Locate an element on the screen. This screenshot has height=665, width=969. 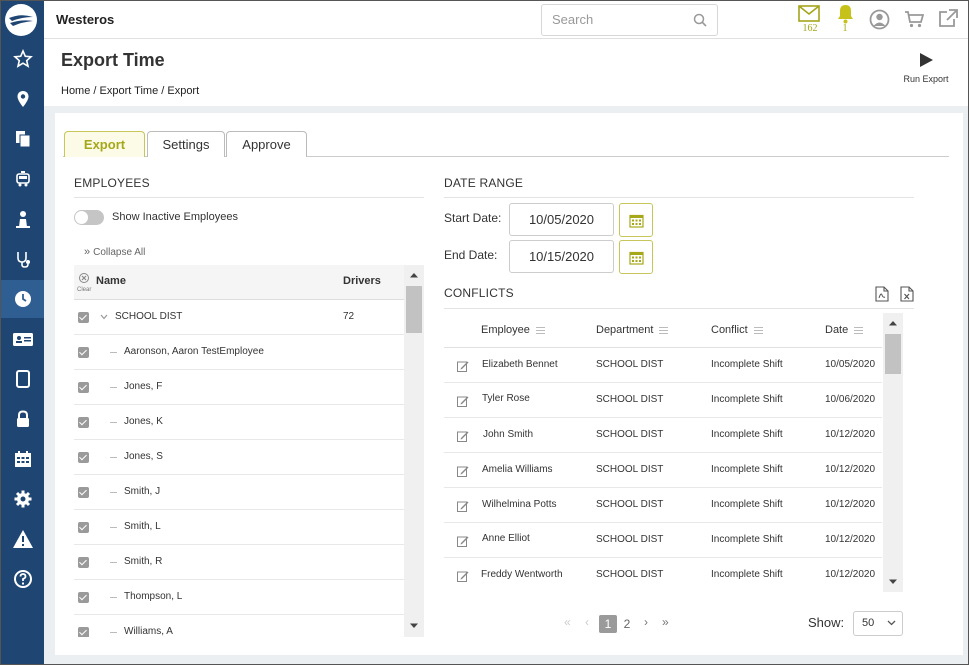
table-row: Smith, J is located at coordinates (239, 492).